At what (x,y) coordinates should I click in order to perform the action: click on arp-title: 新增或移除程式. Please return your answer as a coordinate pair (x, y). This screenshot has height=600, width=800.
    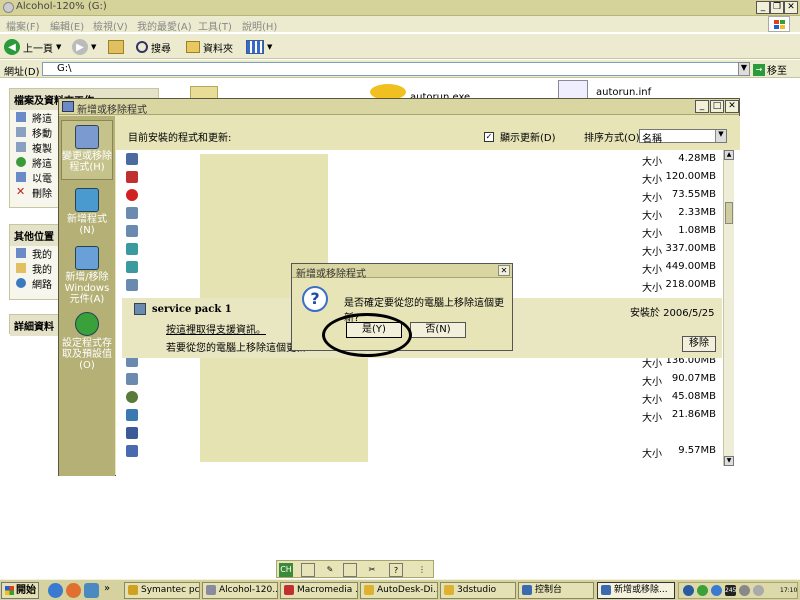
    Looking at the image, I should click on (112, 110).